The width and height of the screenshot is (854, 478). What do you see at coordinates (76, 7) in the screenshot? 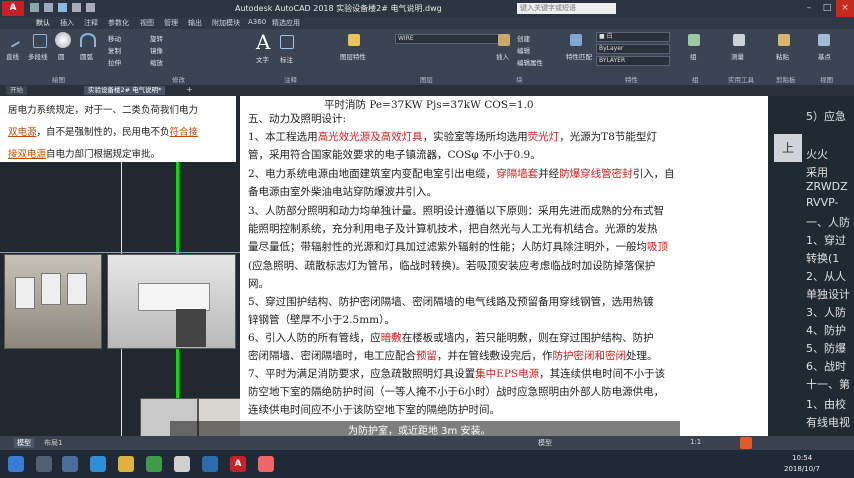
I see `undo-icon` at bounding box center [76, 7].